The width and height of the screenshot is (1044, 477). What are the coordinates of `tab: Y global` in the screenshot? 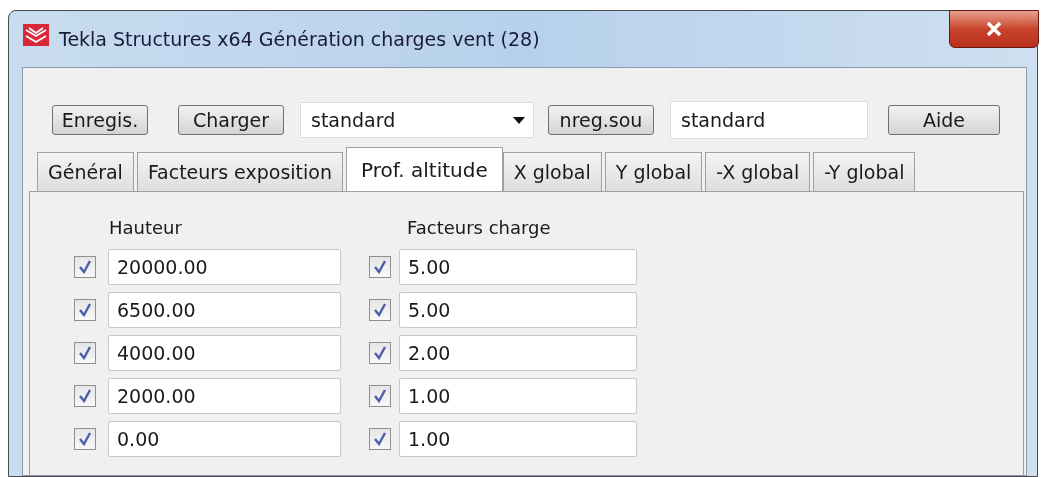 It's located at (653, 171).